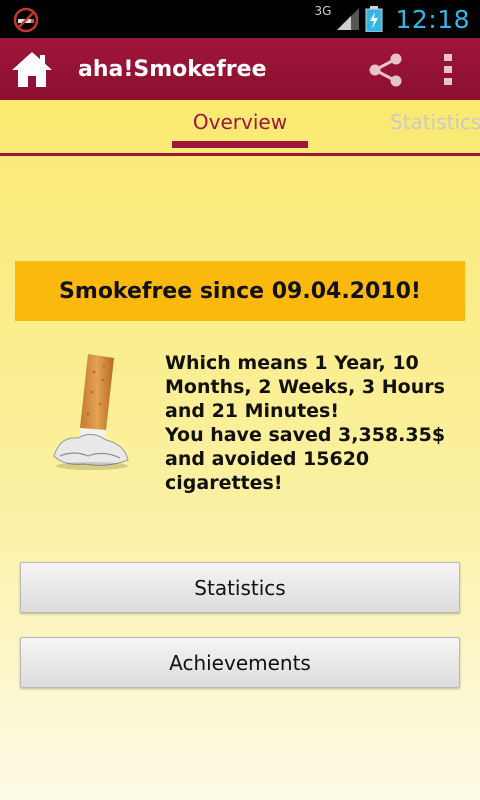  What do you see at coordinates (432, 19) in the screenshot?
I see `clock: 12:18` at bounding box center [432, 19].